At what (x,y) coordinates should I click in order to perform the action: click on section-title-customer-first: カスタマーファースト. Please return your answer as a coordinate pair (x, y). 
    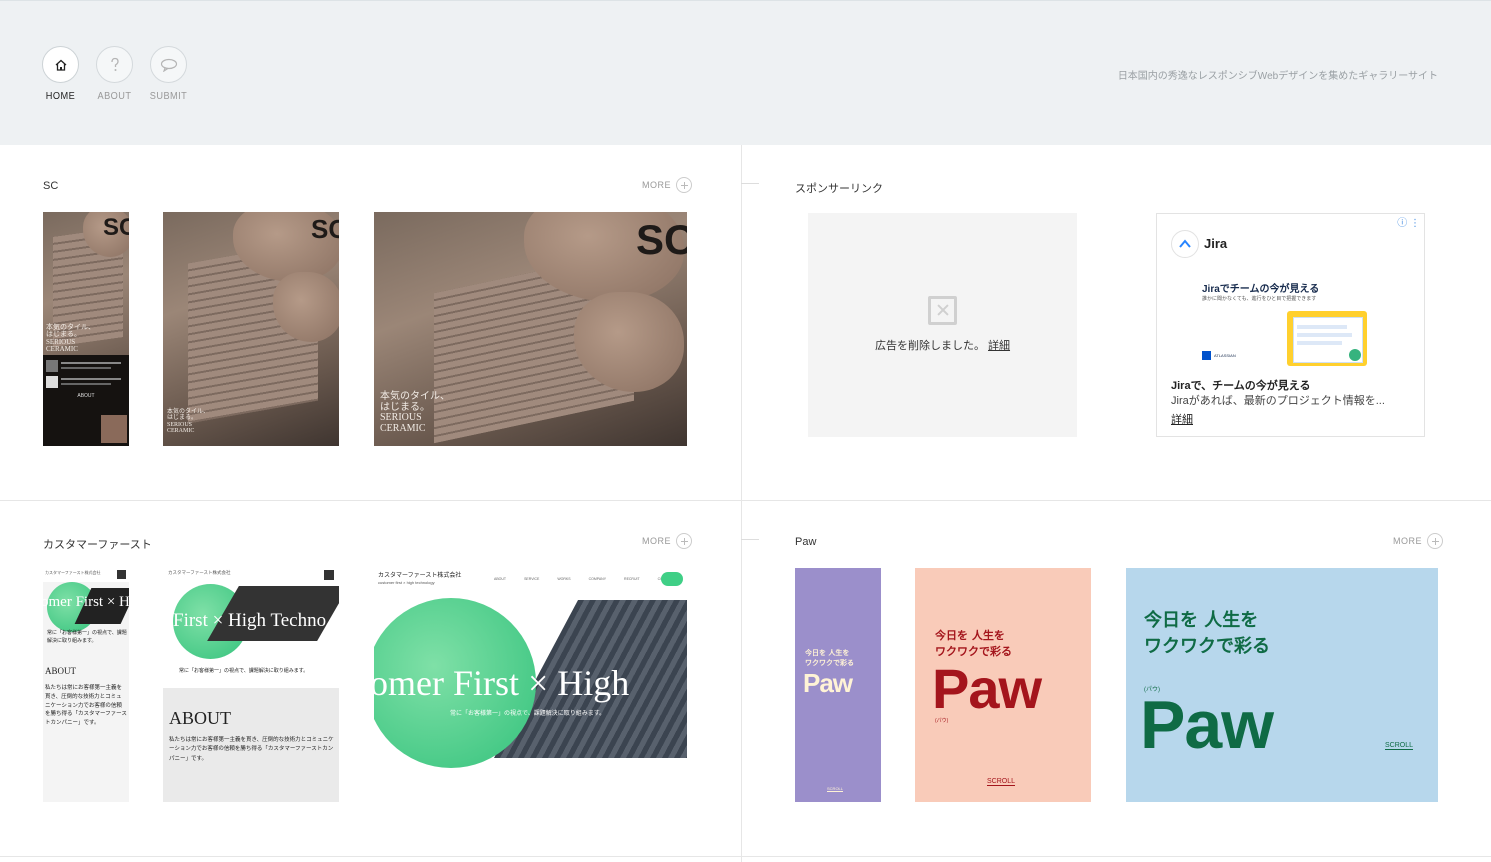
    Looking at the image, I should click on (97, 545).